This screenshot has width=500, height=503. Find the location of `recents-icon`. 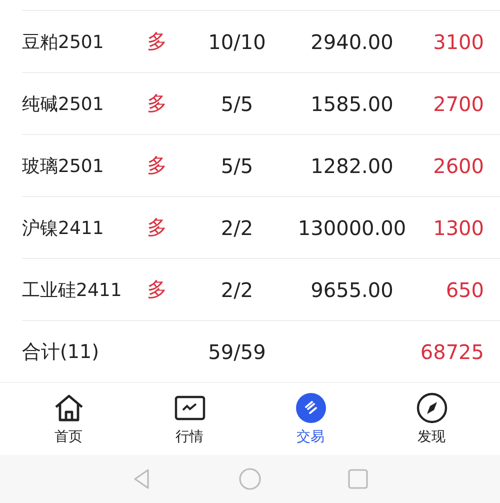

recents-icon is located at coordinates (358, 479).